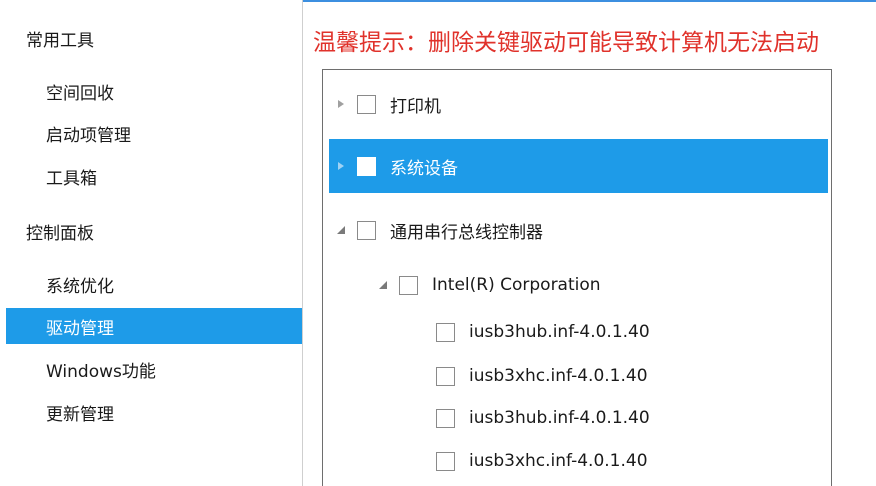 The height and width of the screenshot is (486, 876). I want to click on sidebar-item-space-reclaim: 空间回收, so click(151, 91).